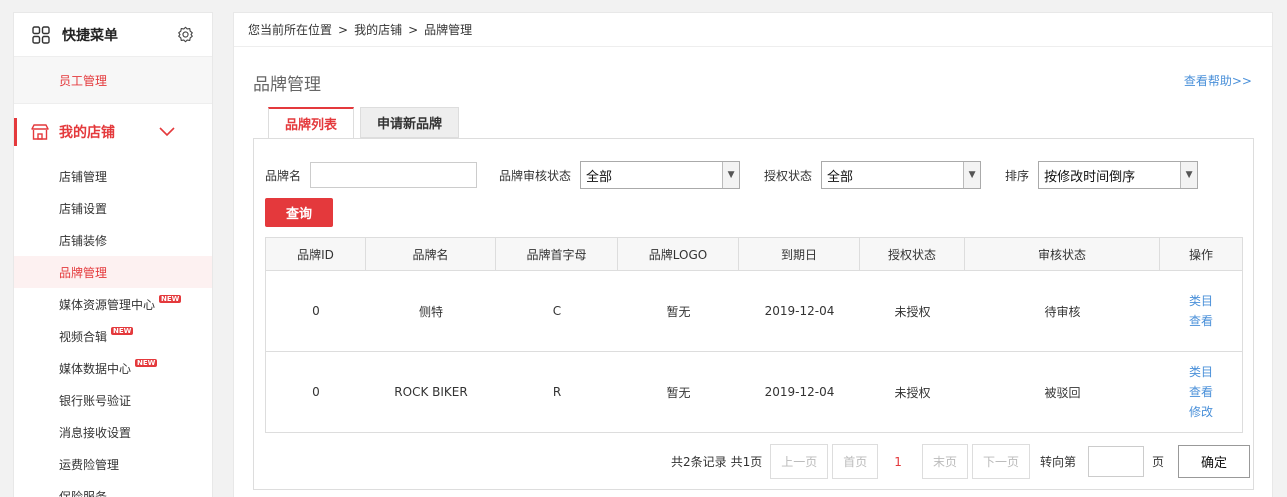  I want to click on review-status-value: 全部, so click(599, 177).